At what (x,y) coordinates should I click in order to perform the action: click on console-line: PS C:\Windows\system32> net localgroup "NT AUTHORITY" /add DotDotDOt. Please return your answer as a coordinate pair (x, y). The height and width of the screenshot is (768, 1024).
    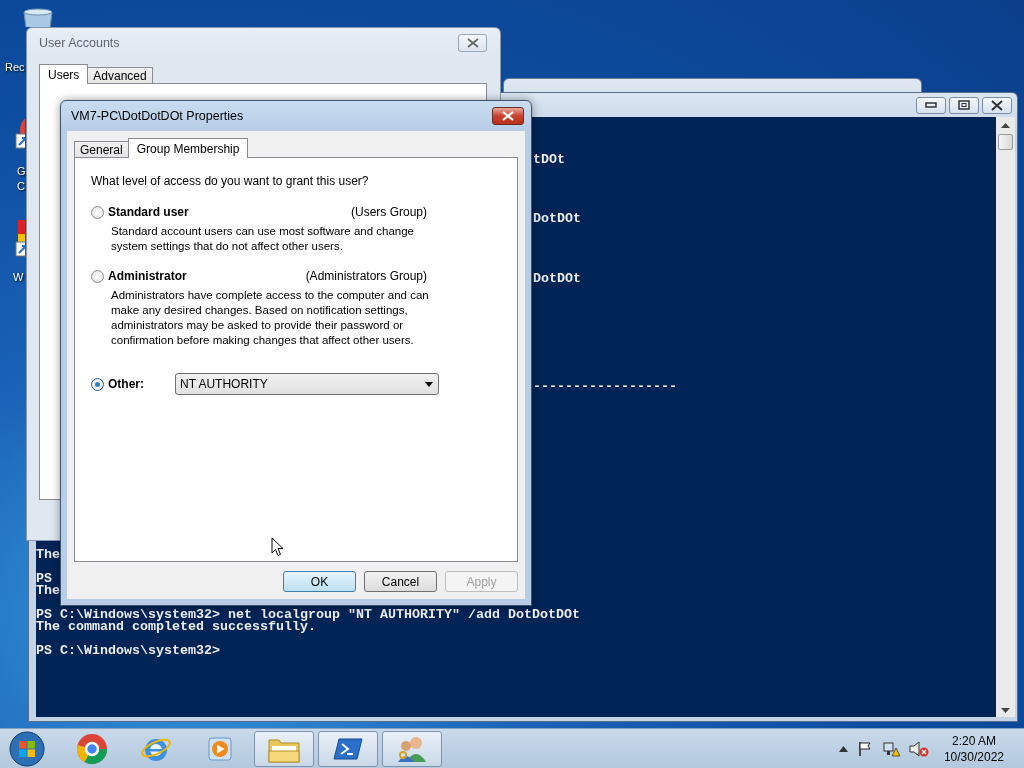
    Looking at the image, I should click on (308, 615).